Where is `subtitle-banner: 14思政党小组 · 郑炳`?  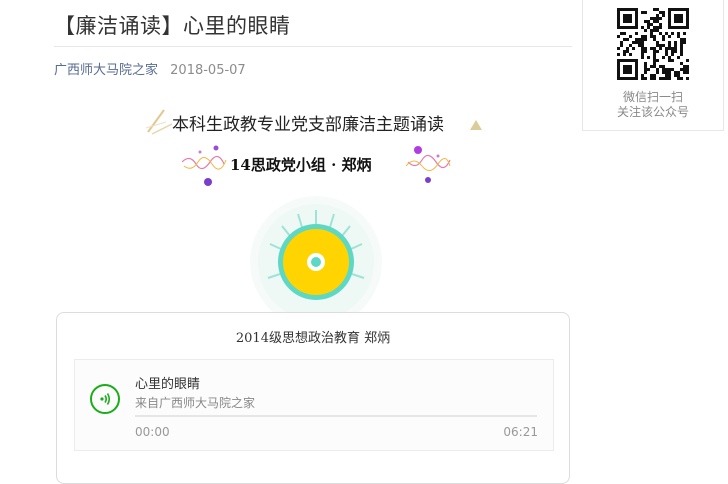 subtitle-banner: 14思政党小组 · 郑炳 is located at coordinates (317, 165).